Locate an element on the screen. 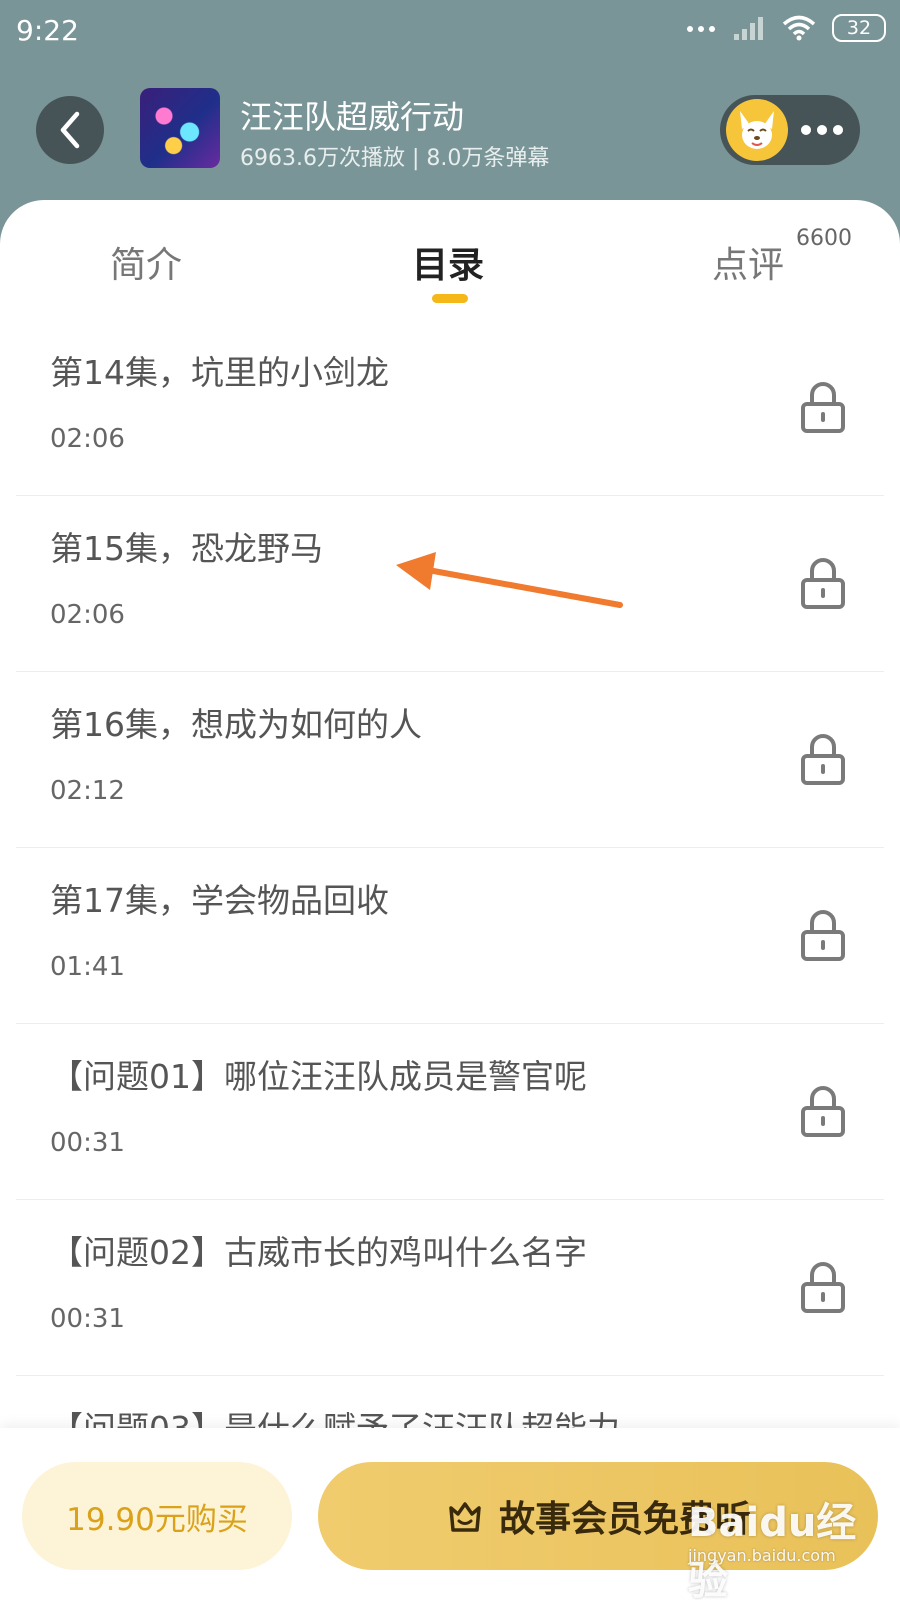 Image resolution: width=900 pixels, height=1600 pixels. buy-button: 19.90元购买 is located at coordinates (157, 1516).